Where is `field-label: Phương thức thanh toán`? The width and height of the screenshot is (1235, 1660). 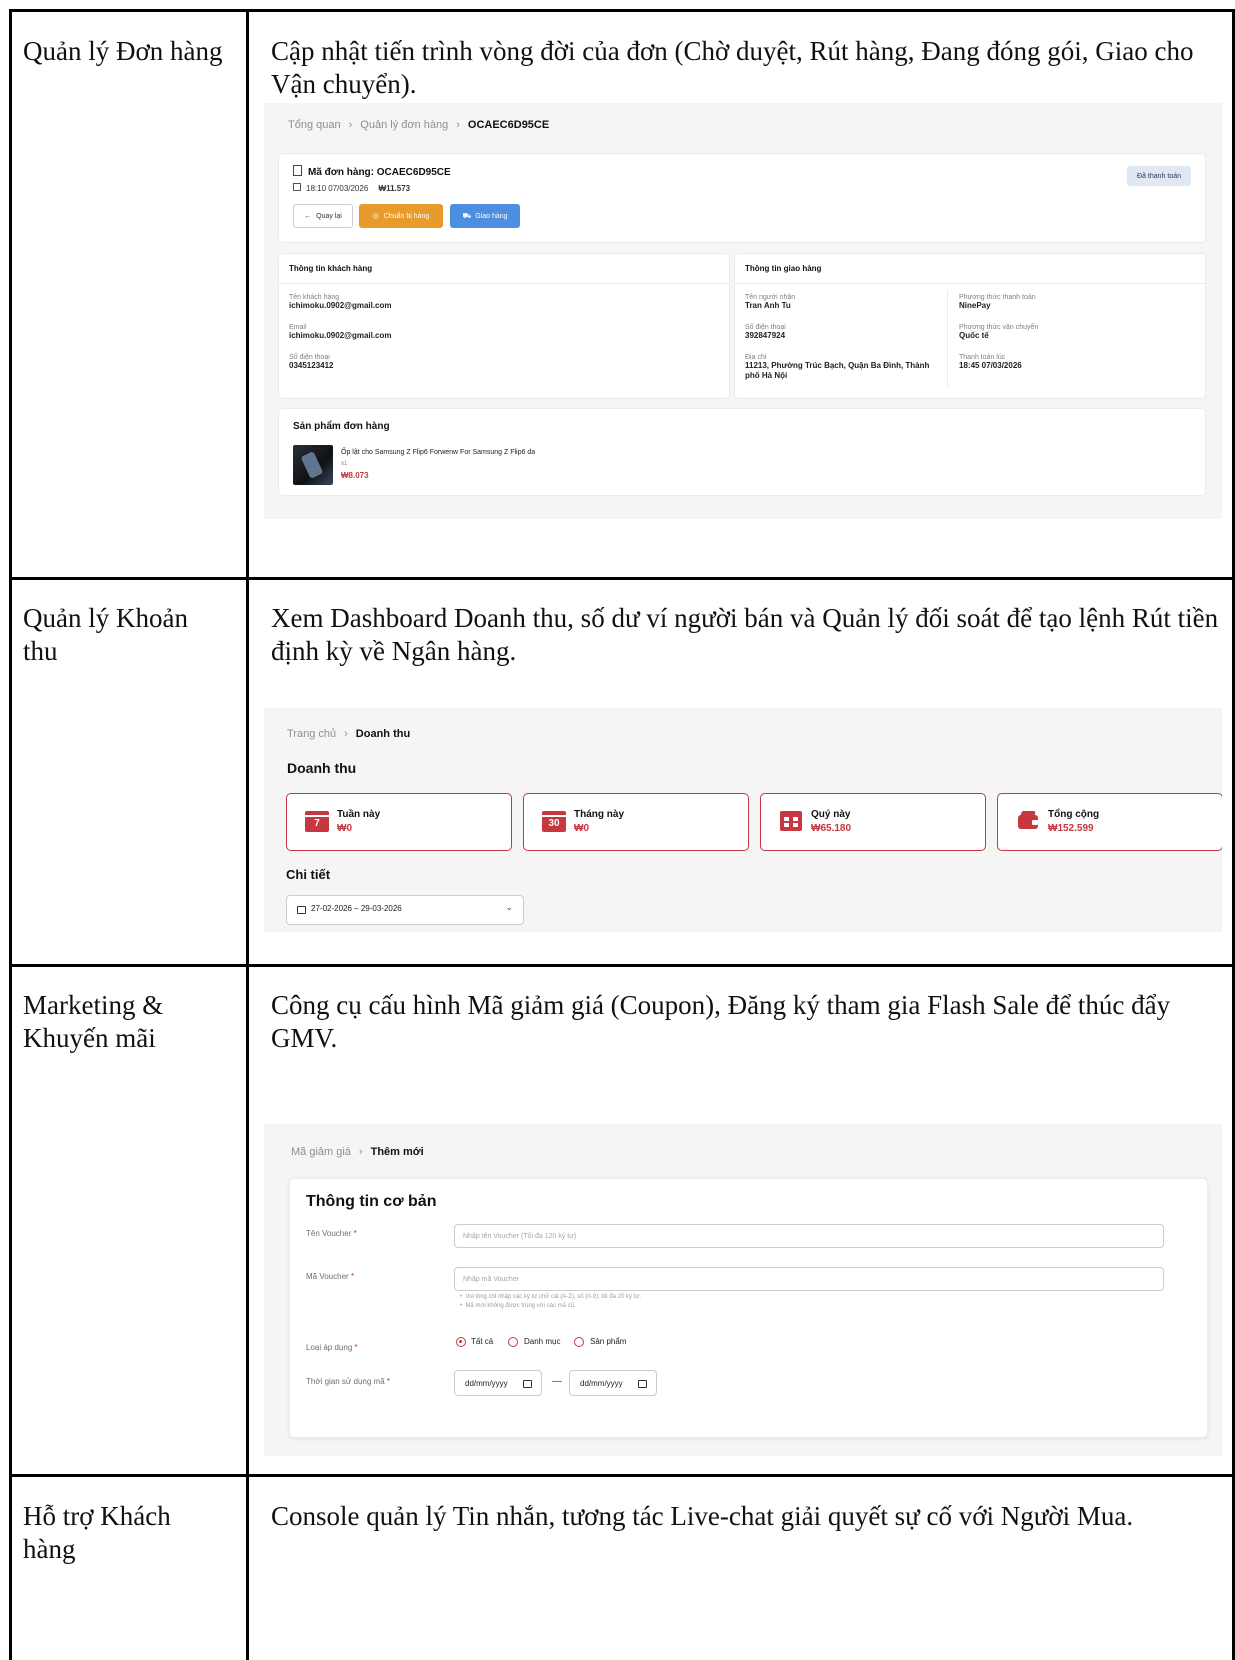 field-label: Phương thức thanh toán is located at coordinates (997, 297).